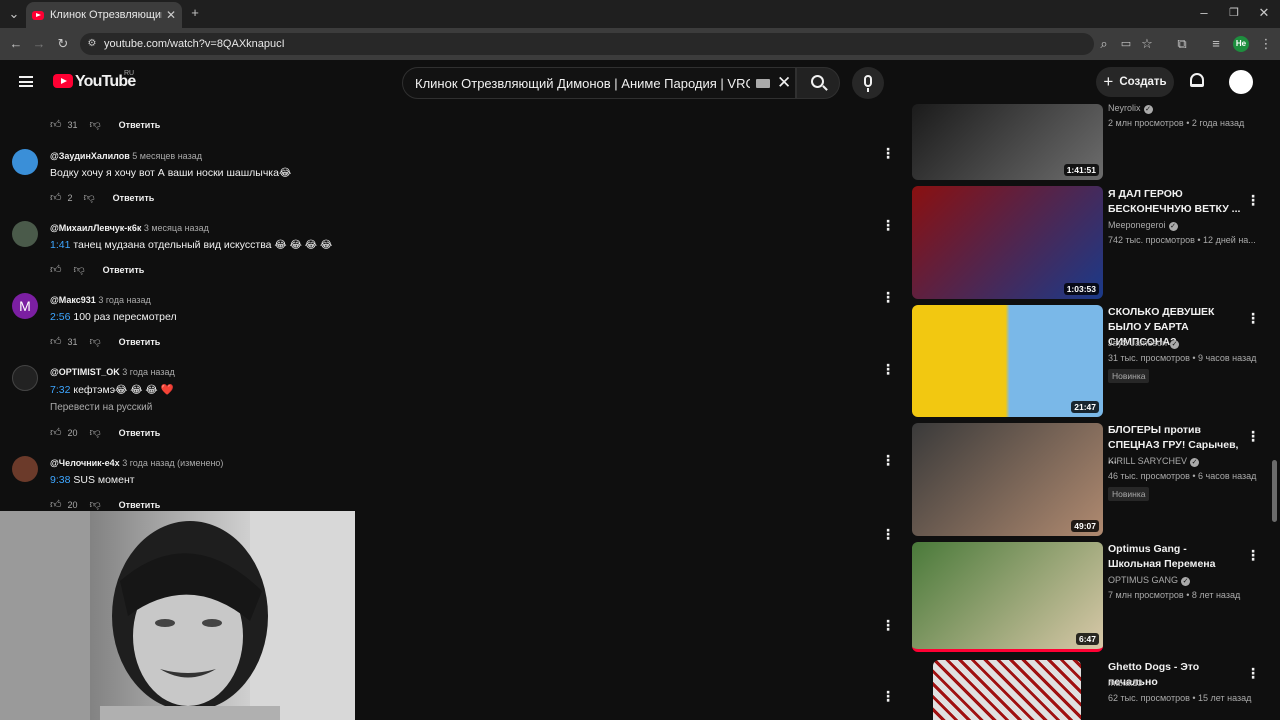  I want to click on zoom-icon: ⌕, so click(1104, 44).